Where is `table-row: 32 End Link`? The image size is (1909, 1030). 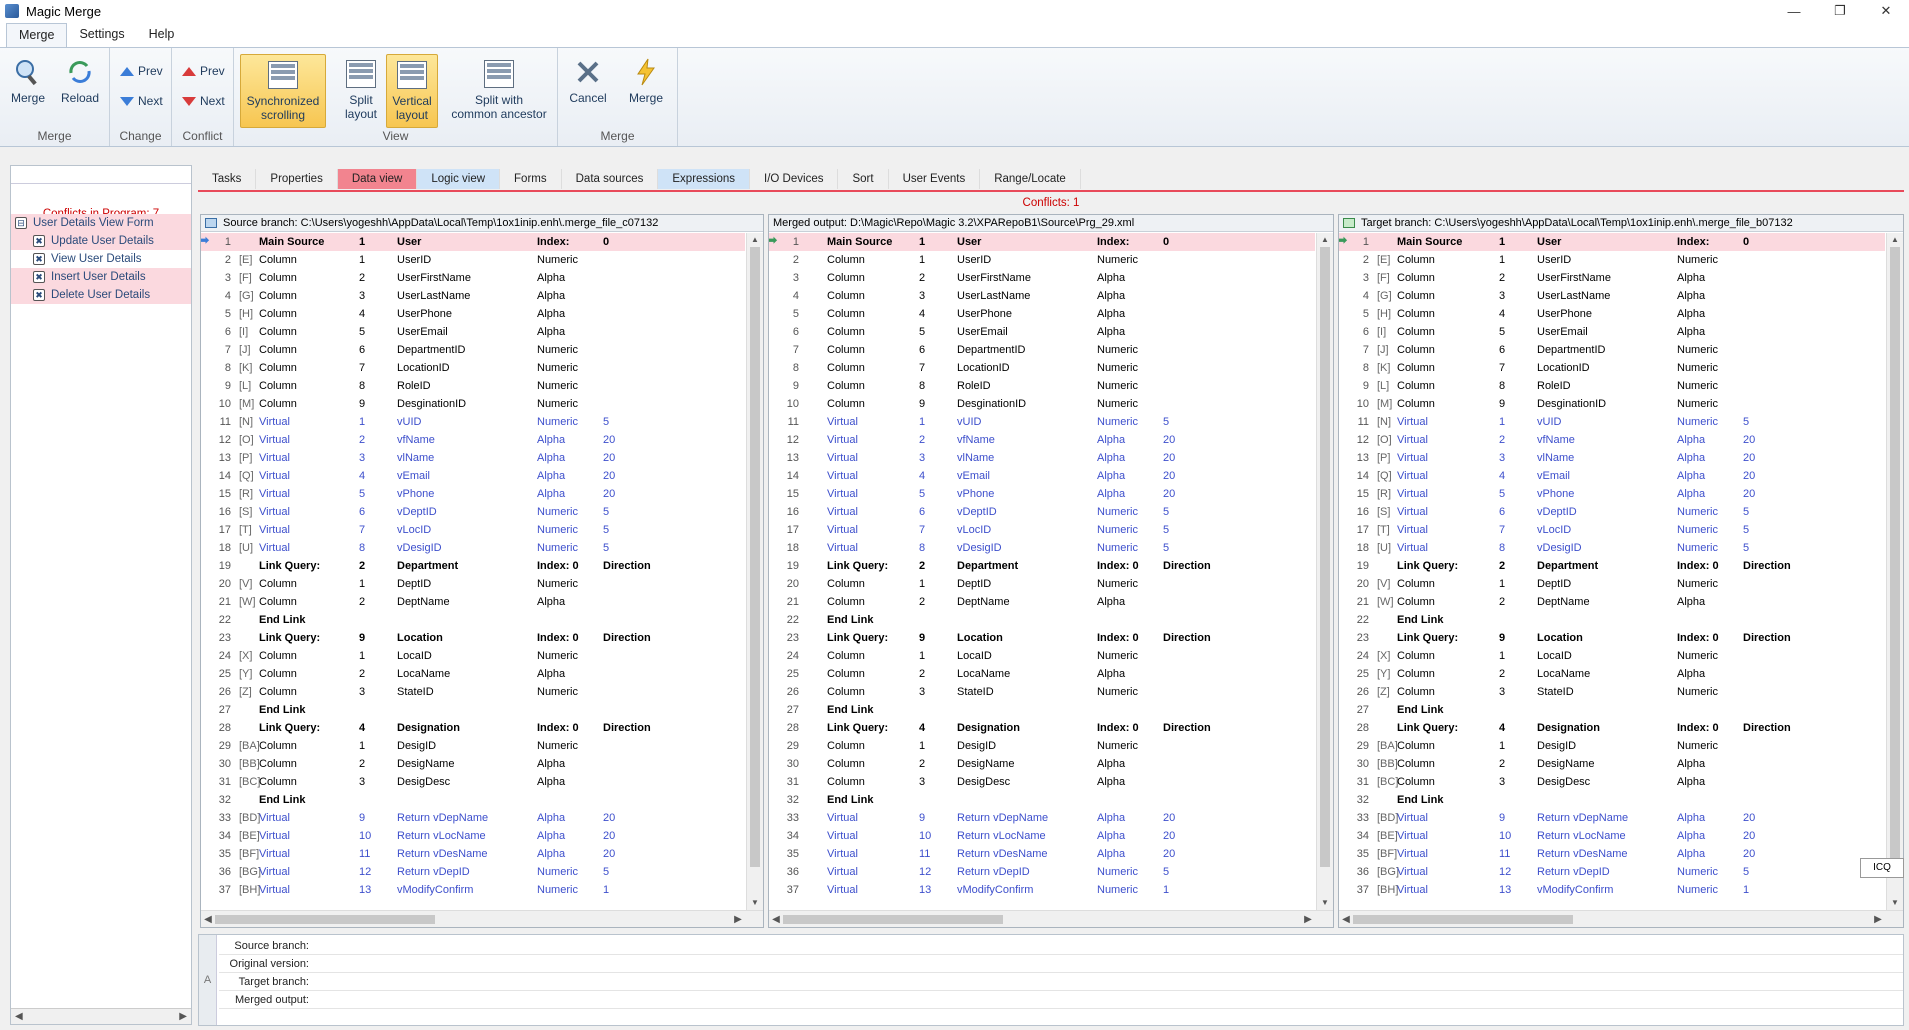 table-row: 32 End Link is located at coordinates (1042, 800).